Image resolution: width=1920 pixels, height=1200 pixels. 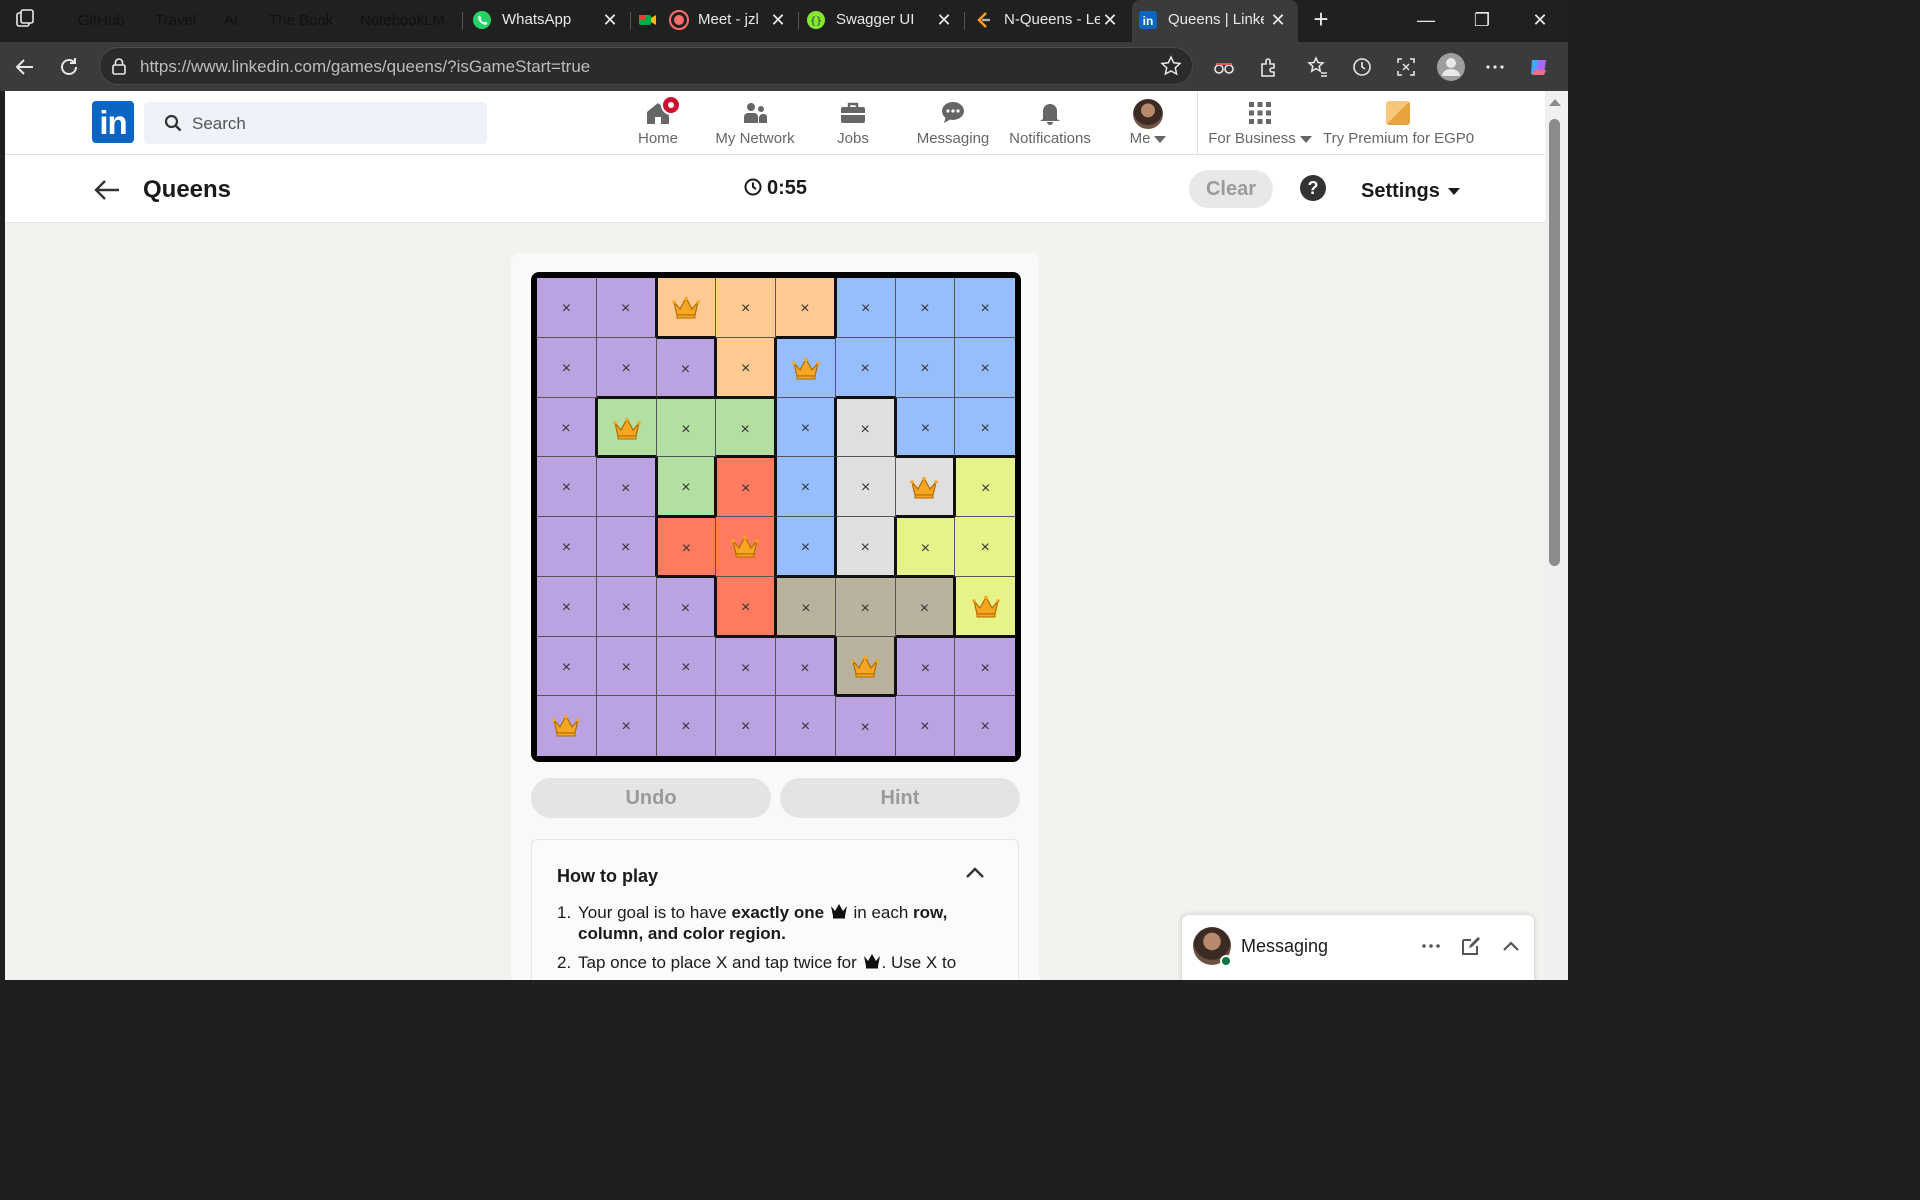 What do you see at coordinates (1431, 946) in the screenshot?
I see `more-options-icon` at bounding box center [1431, 946].